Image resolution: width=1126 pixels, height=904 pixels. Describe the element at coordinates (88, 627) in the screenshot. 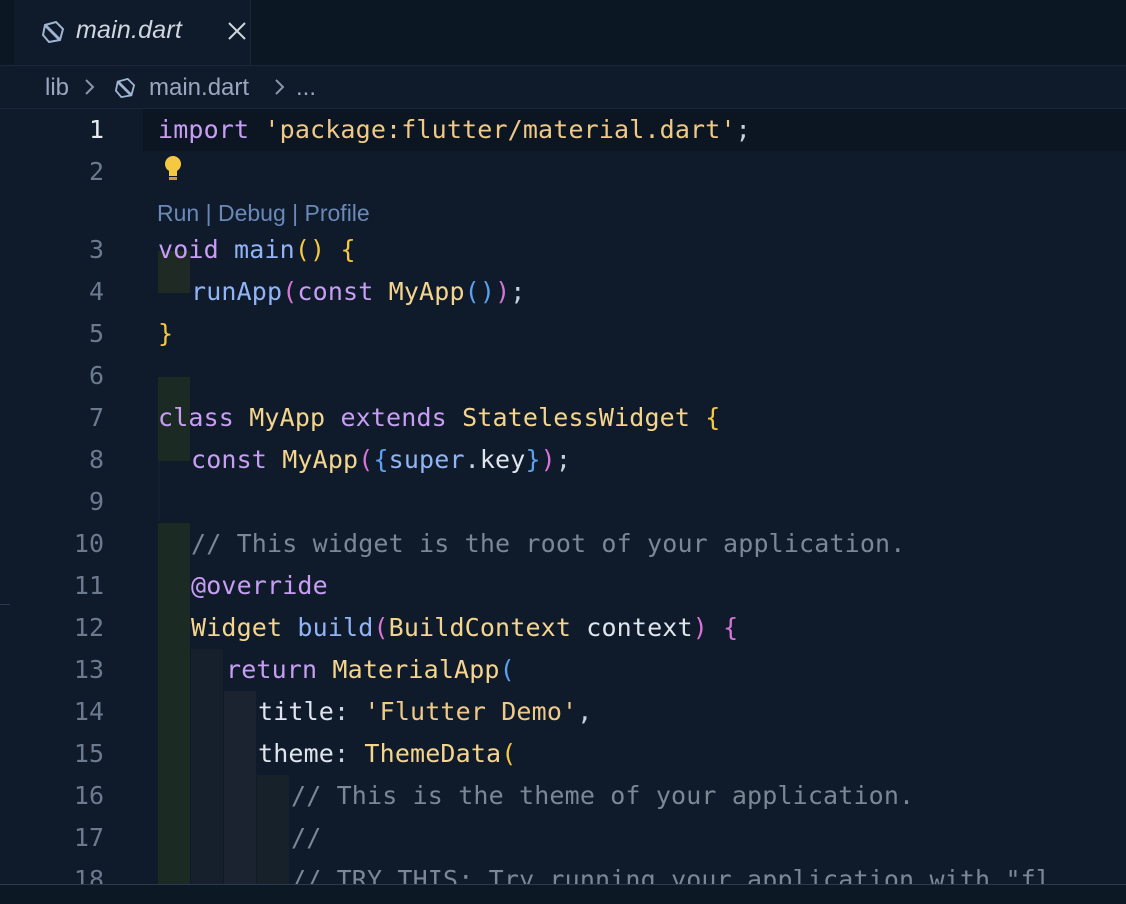

I see `line-number: 12` at that location.